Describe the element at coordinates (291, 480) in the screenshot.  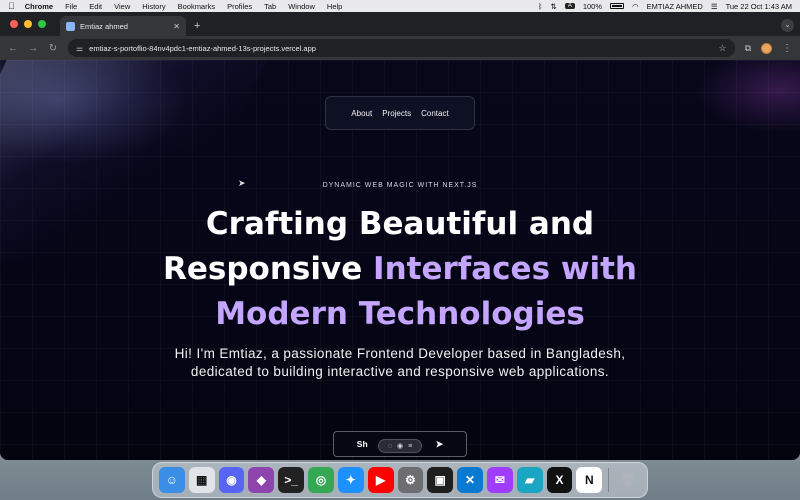
I see `terminal-icon: >_` at that location.